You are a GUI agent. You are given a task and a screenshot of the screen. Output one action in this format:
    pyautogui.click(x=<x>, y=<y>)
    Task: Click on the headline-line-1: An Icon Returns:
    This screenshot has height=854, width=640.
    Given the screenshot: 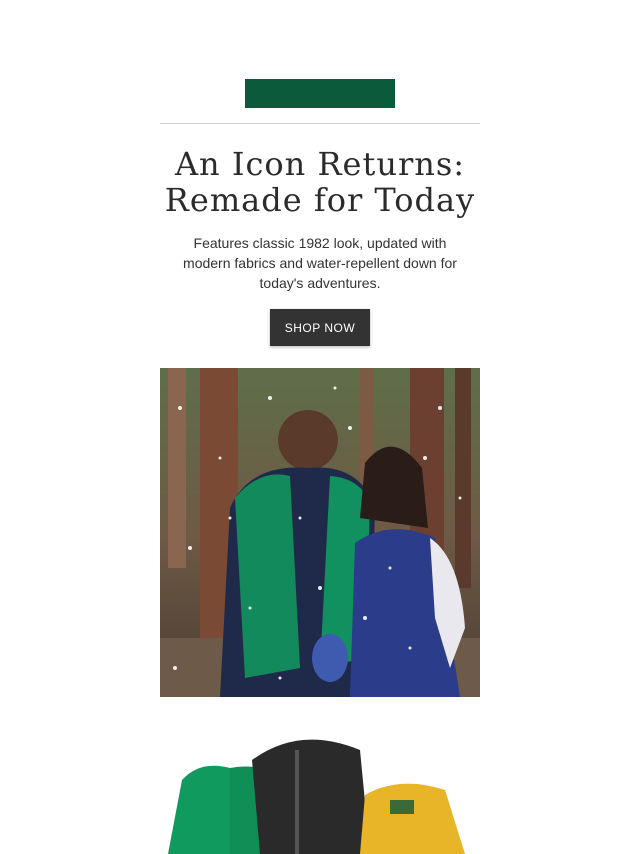 What is the action you would take?
    pyautogui.click(x=320, y=164)
    